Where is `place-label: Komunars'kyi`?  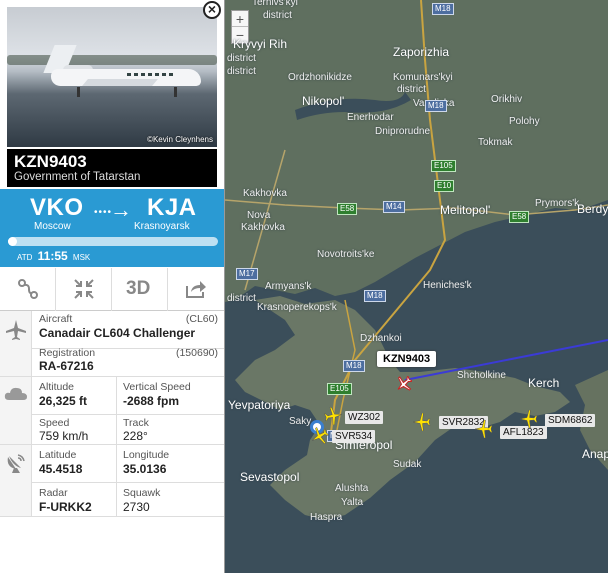 place-label: Komunars'kyi is located at coordinates (423, 77).